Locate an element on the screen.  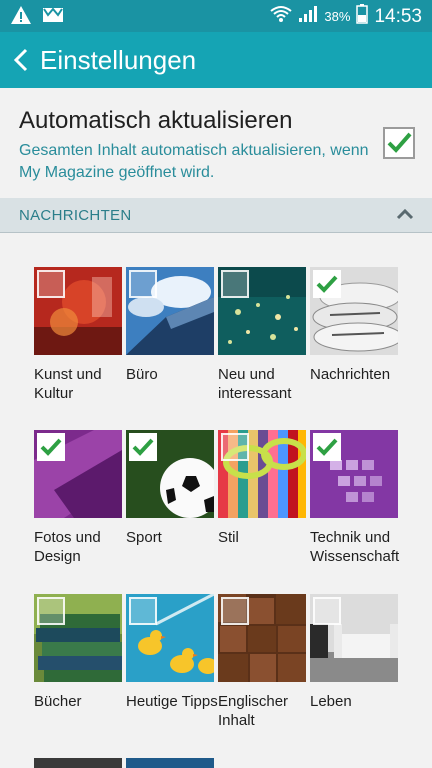
wifi-icon is located at coordinates (281, 16).